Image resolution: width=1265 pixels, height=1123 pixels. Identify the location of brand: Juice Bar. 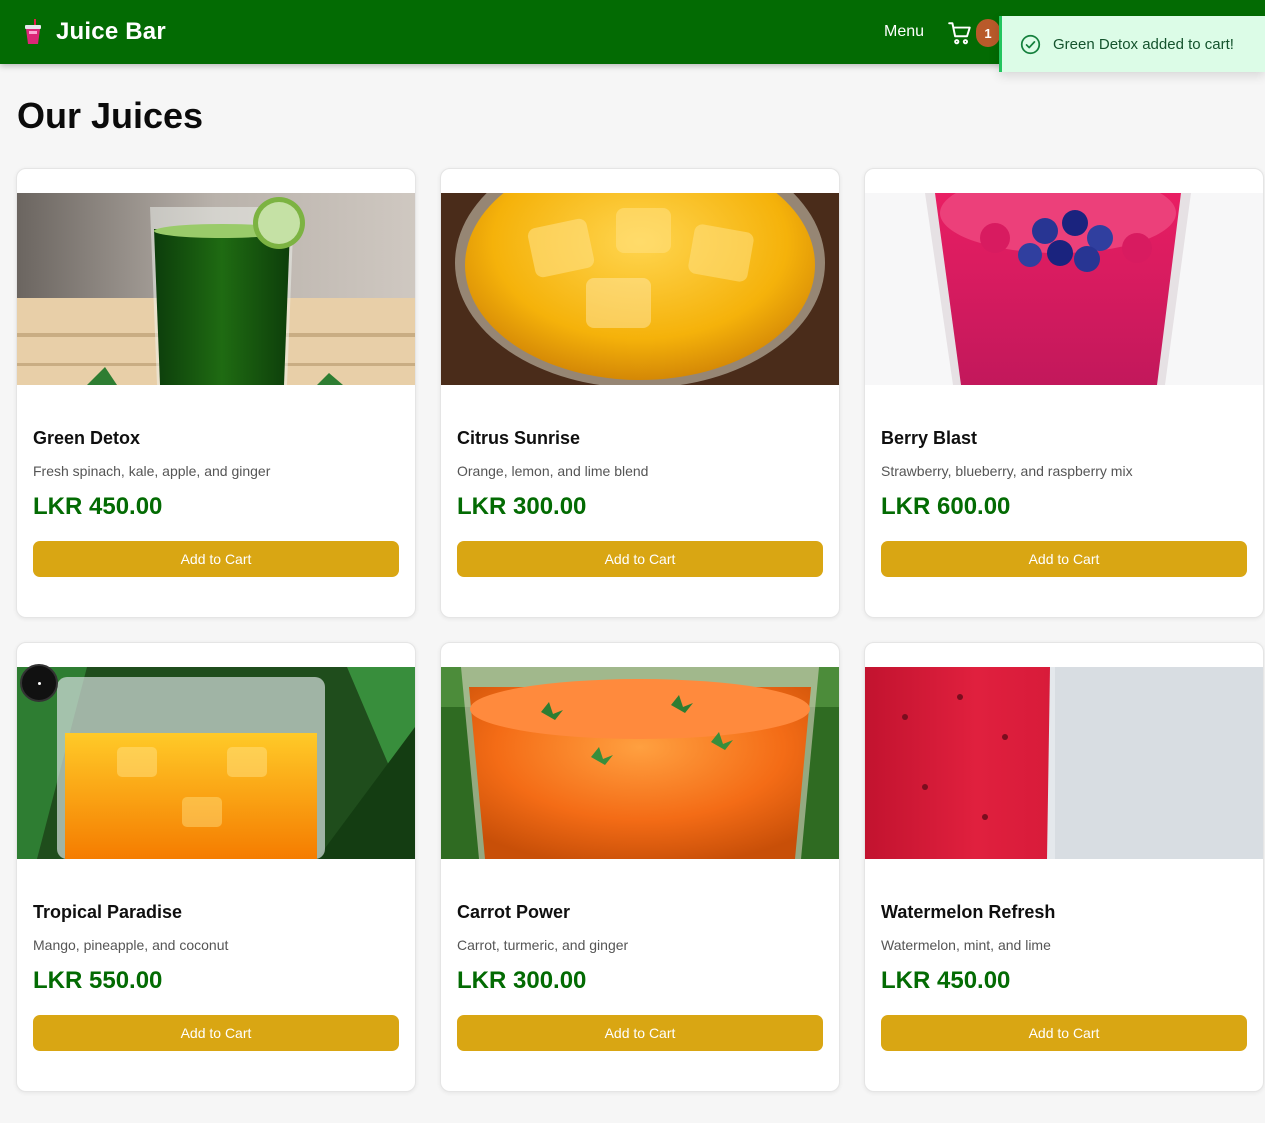
(94, 32).